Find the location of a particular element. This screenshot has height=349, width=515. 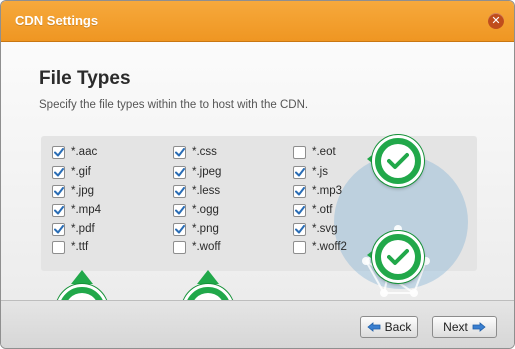

file-type-label: *.woff2 is located at coordinates (329, 247).